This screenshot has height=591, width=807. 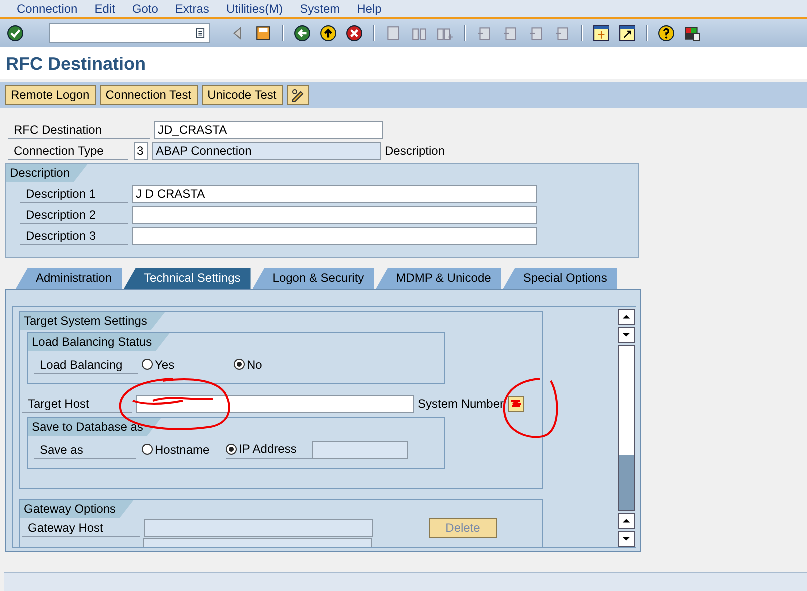 I want to click on cancel-icon, so click(x=354, y=33).